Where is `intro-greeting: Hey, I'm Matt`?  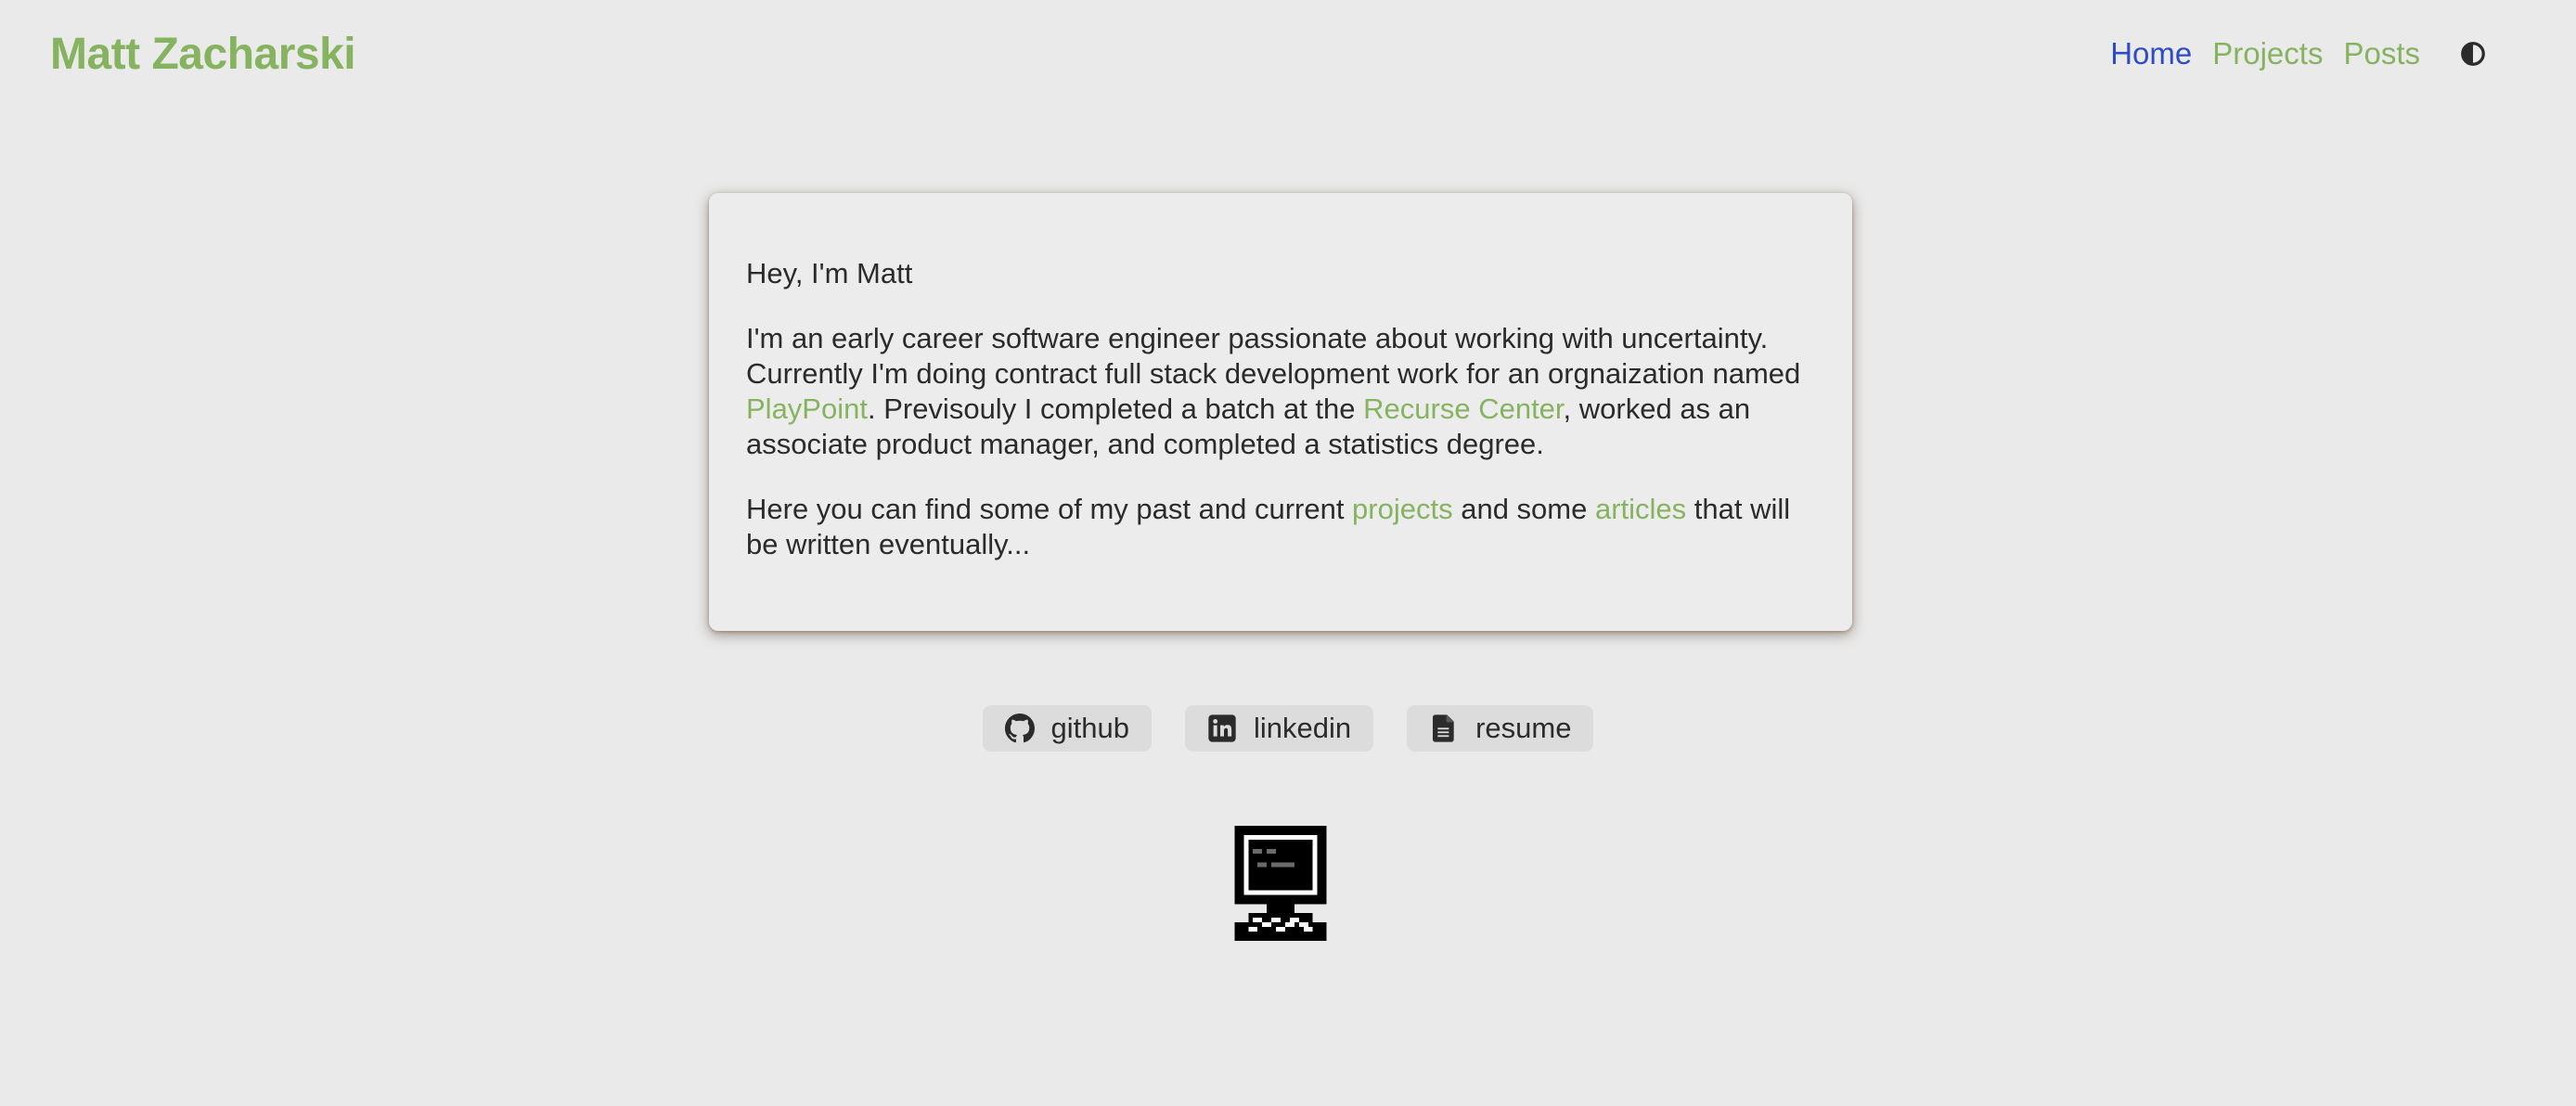 intro-greeting: Hey, I'm Matt is located at coordinates (1280, 274).